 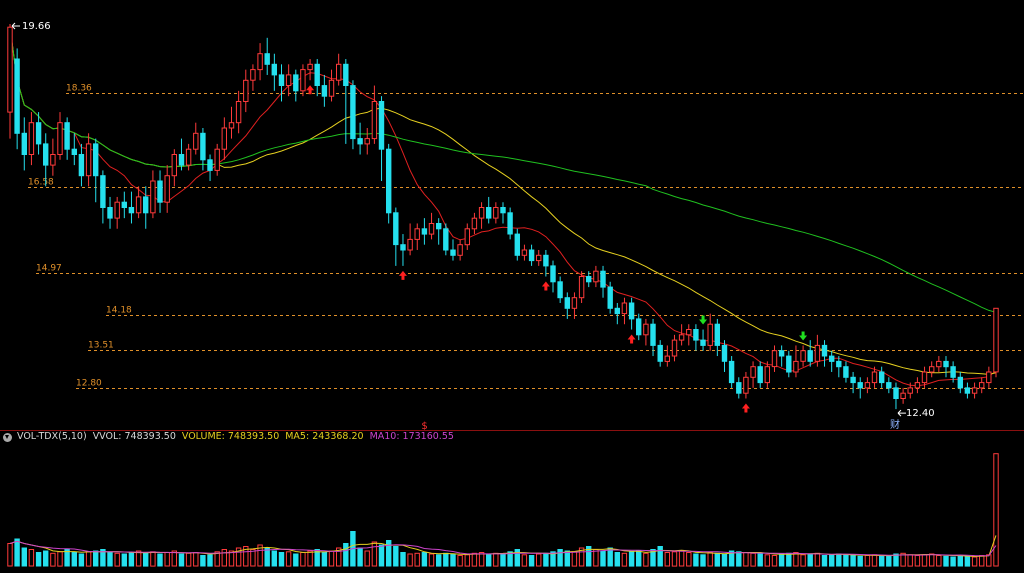 What do you see at coordinates (428, 436) in the screenshot?
I see `ma10-value: 173160.55` at bounding box center [428, 436].